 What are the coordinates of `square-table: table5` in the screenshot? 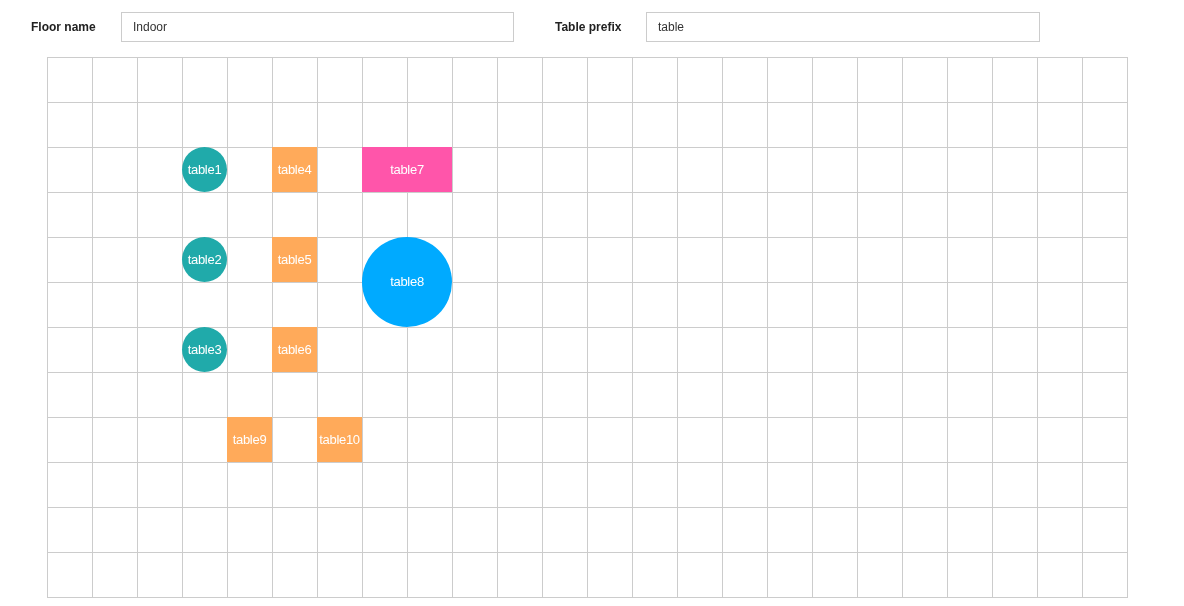 It's located at (294, 259).